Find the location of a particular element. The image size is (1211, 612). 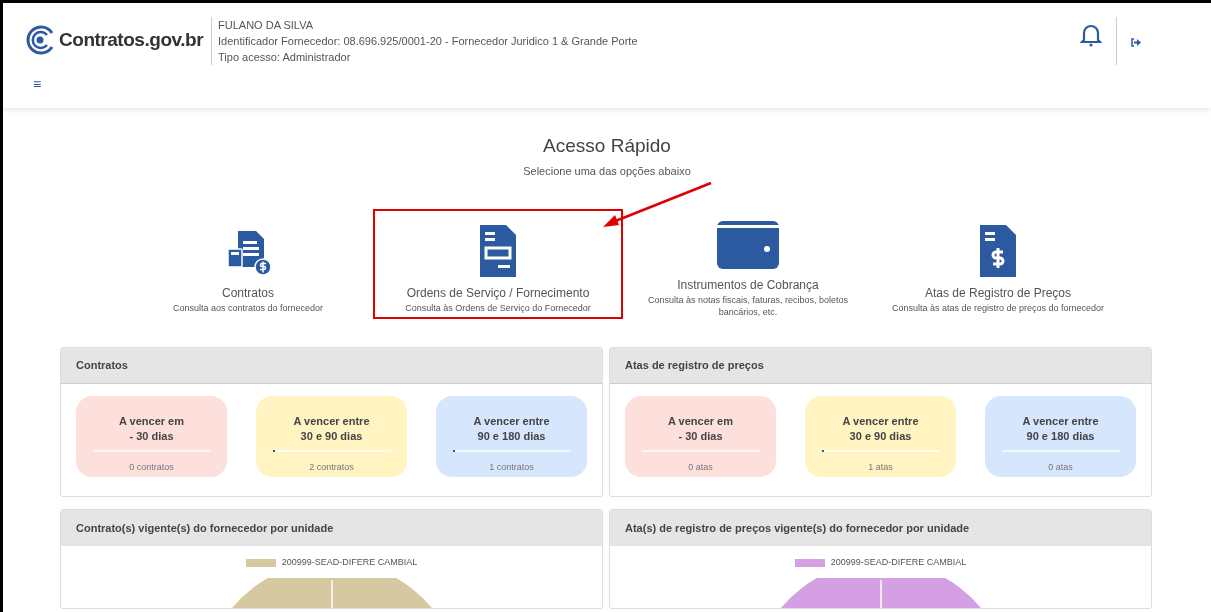

card-count: 0 contratos is located at coordinates (151, 467).